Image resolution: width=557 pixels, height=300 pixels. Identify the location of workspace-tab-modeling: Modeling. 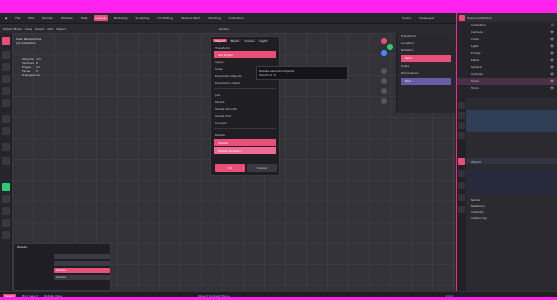
(121, 18).